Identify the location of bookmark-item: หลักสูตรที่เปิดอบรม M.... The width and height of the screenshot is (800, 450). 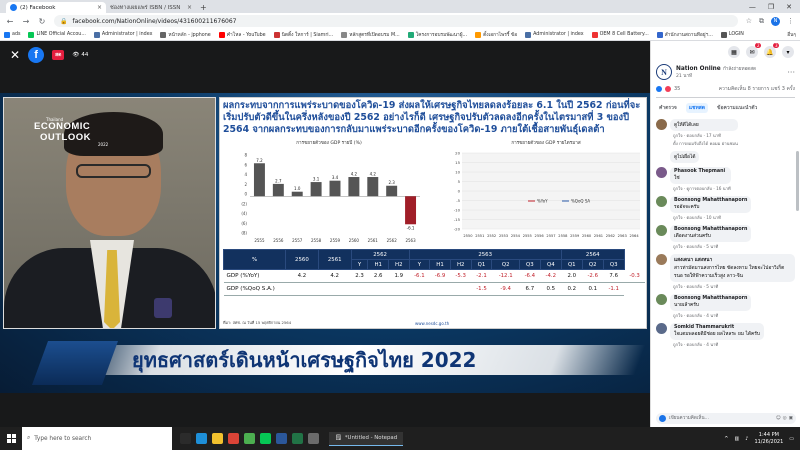
(370, 35).